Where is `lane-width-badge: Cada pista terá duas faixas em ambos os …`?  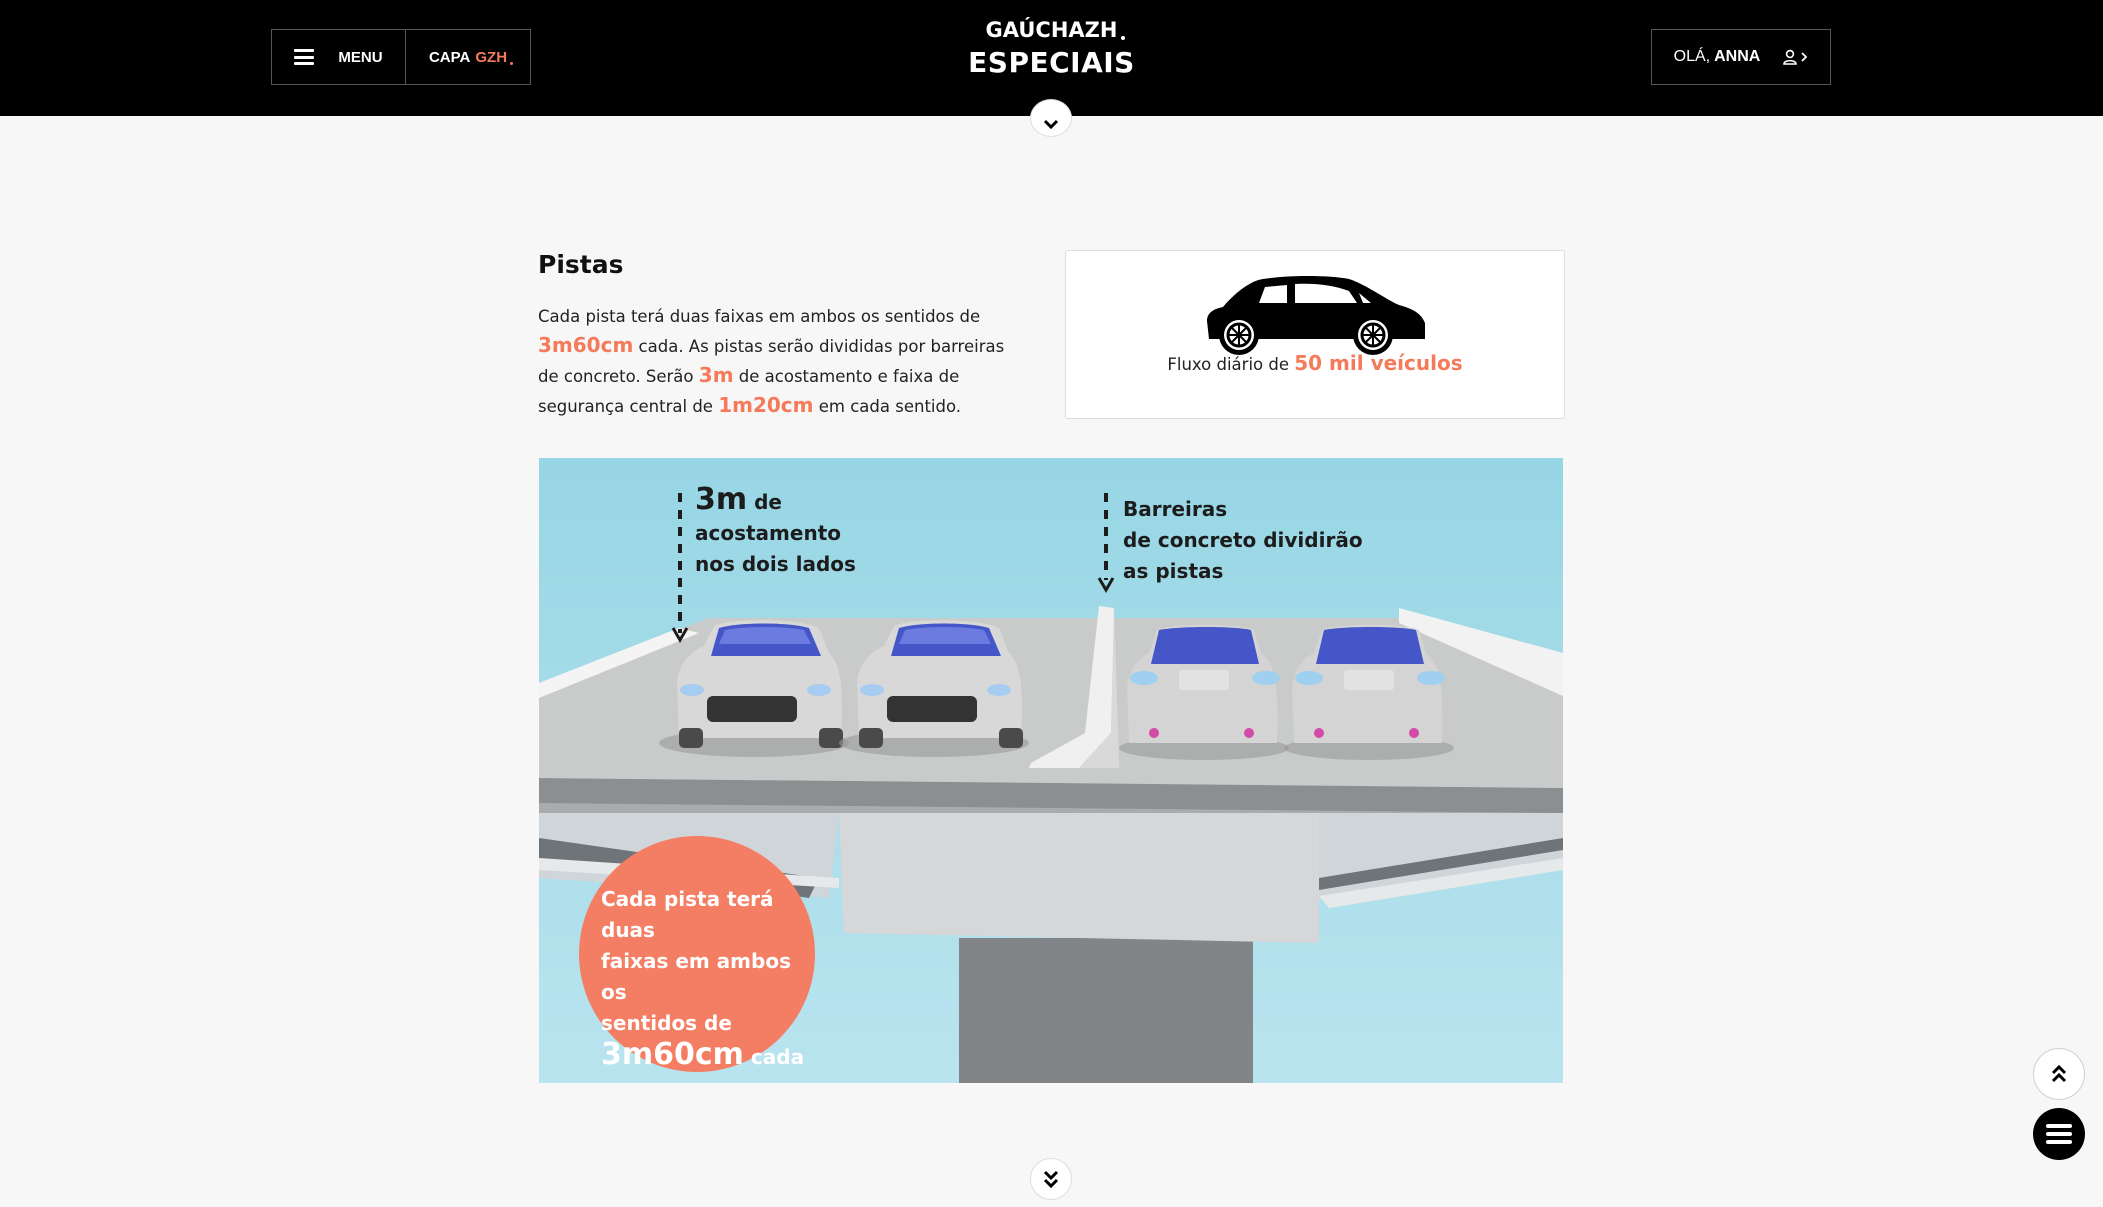
lane-width-badge: Cada pista terá duas faixas em ambos os … is located at coordinates (697, 954).